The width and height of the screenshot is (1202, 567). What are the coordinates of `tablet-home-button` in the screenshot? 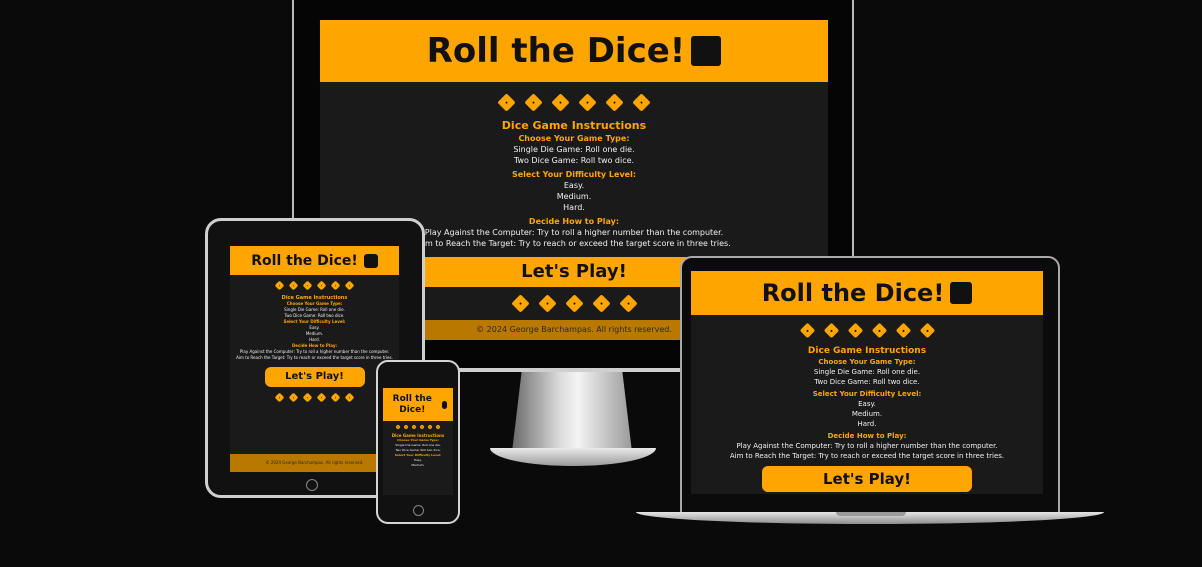 It's located at (312, 485).